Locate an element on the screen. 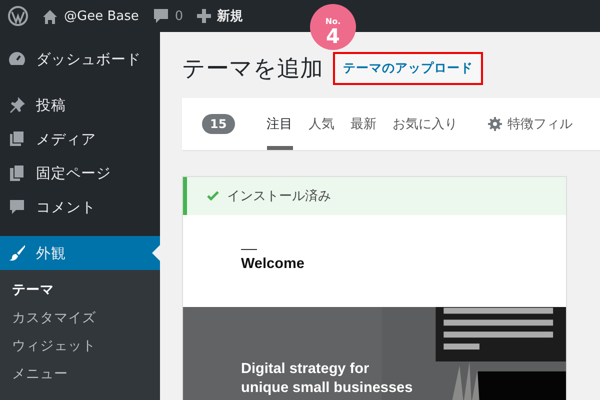 Image resolution: width=600 pixels, height=400 pixels. gauge-icon is located at coordinates (17, 59).